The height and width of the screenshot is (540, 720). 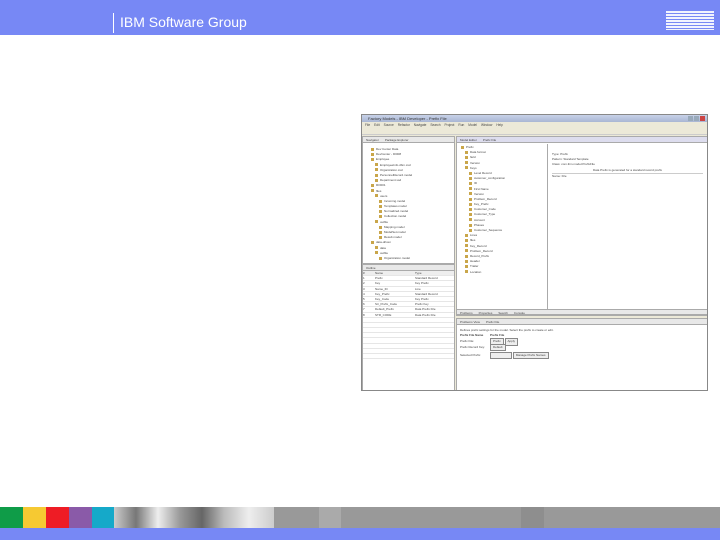 I want to click on header-divider, so click(x=113, y=23).